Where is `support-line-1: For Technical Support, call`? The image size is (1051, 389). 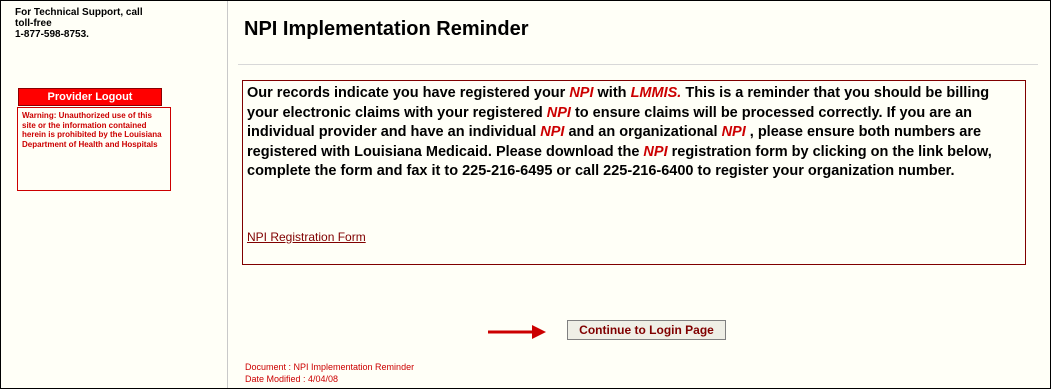 support-line-1: For Technical Support, call is located at coordinates (79, 12).